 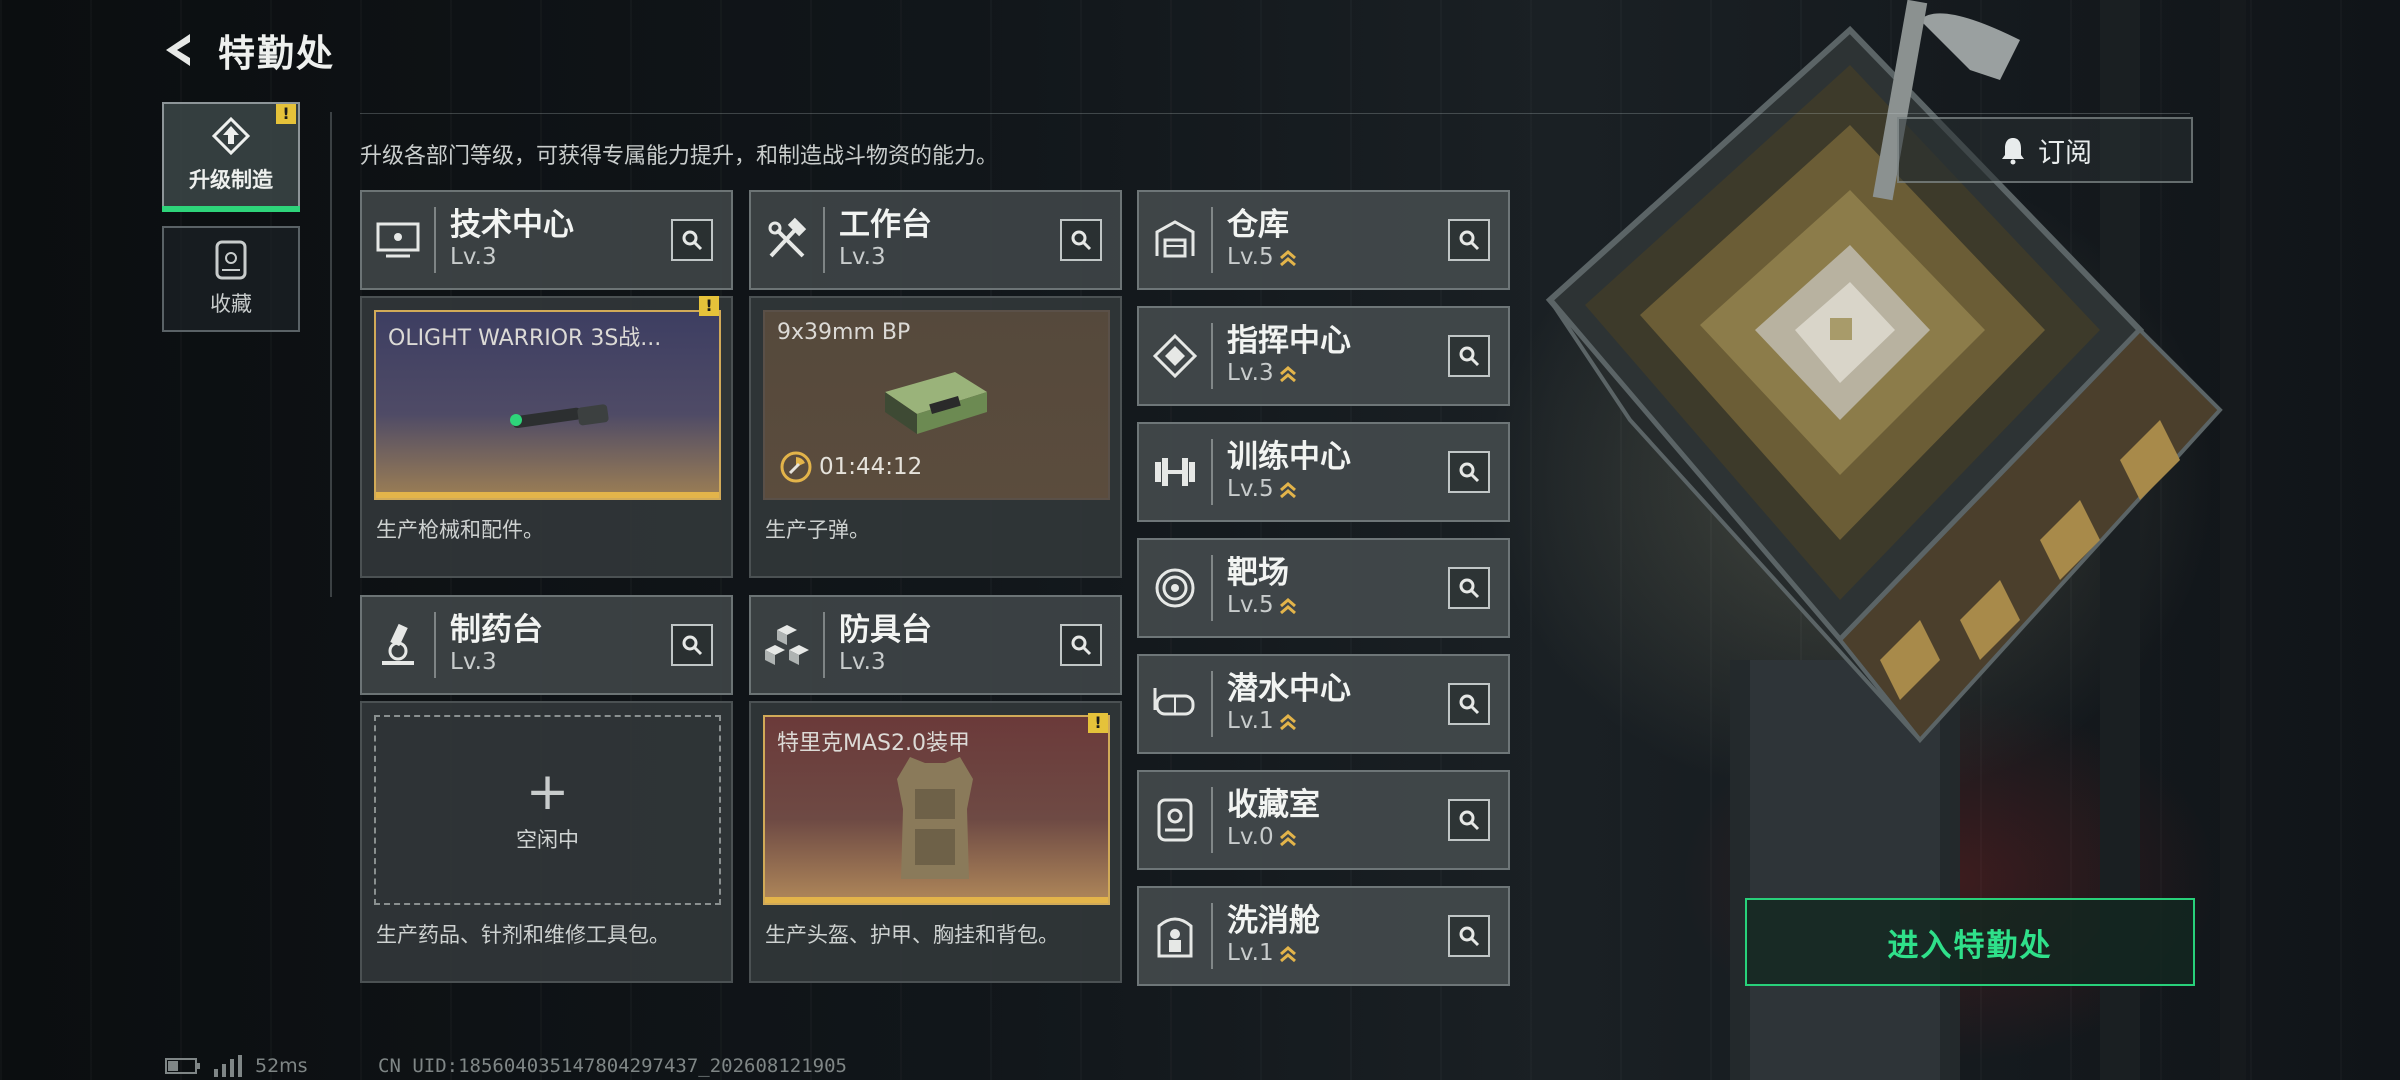 What do you see at coordinates (231, 304) in the screenshot?
I see `tab-label: 收藏` at bounding box center [231, 304].